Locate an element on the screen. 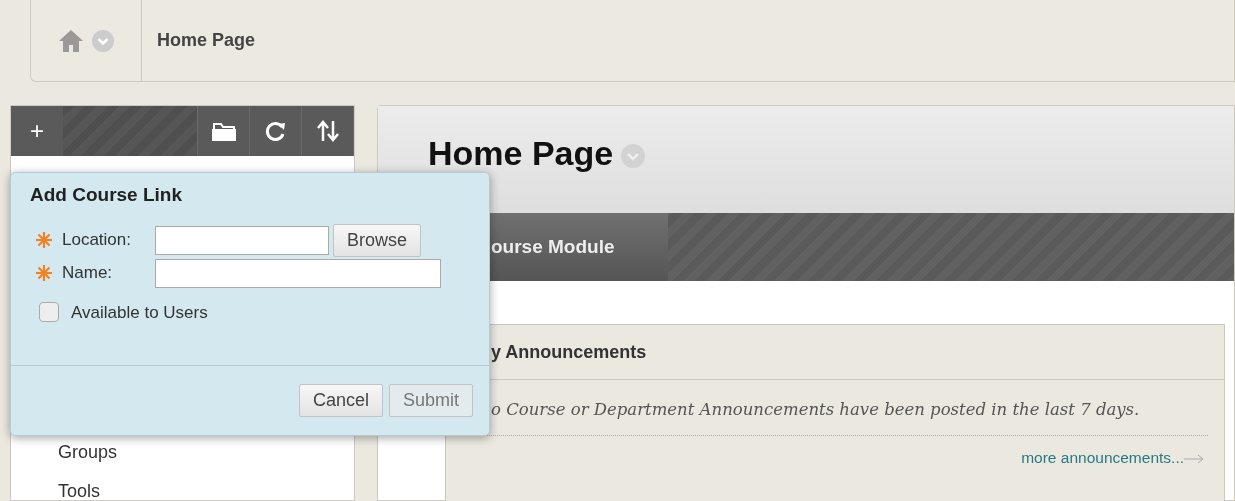 This screenshot has height=501, width=1235. home-icon is located at coordinates (71, 40).